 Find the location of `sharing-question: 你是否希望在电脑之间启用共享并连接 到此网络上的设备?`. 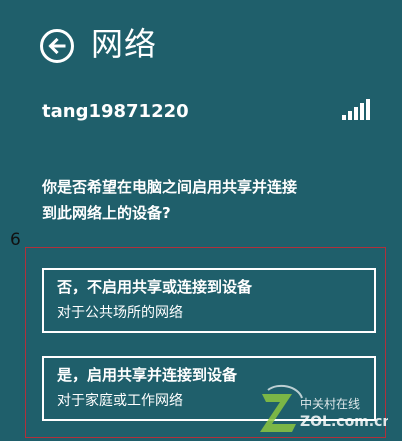

sharing-question: 你是否希望在电脑之间启用共享并连接 到此网络上的设备? is located at coordinates (212, 200).